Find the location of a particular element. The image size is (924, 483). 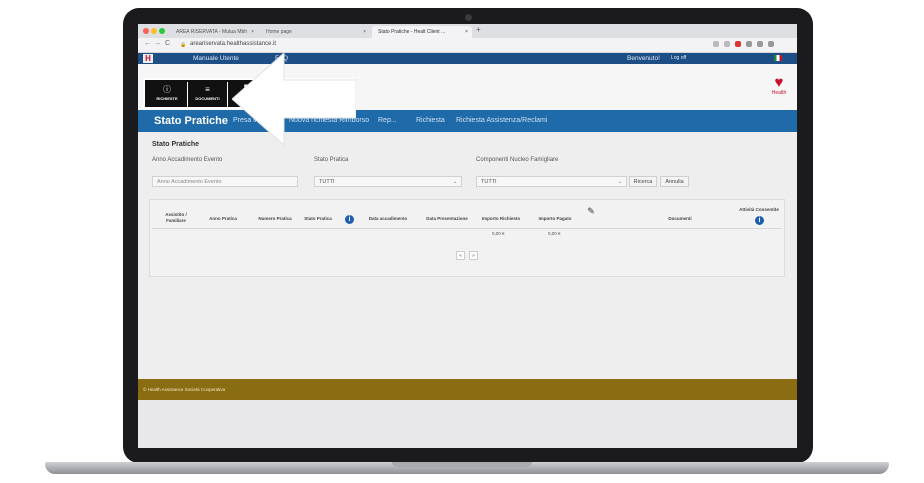

footer: © Health Assistance Società Cooperativa is located at coordinates (467, 389).